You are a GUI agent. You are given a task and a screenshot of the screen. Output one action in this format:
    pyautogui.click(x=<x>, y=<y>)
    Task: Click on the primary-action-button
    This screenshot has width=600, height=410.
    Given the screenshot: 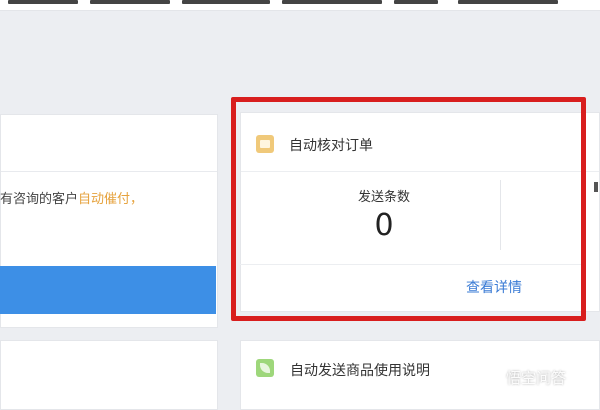 What is the action you would take?
    pyautogui.click(x=108, y=290)
    